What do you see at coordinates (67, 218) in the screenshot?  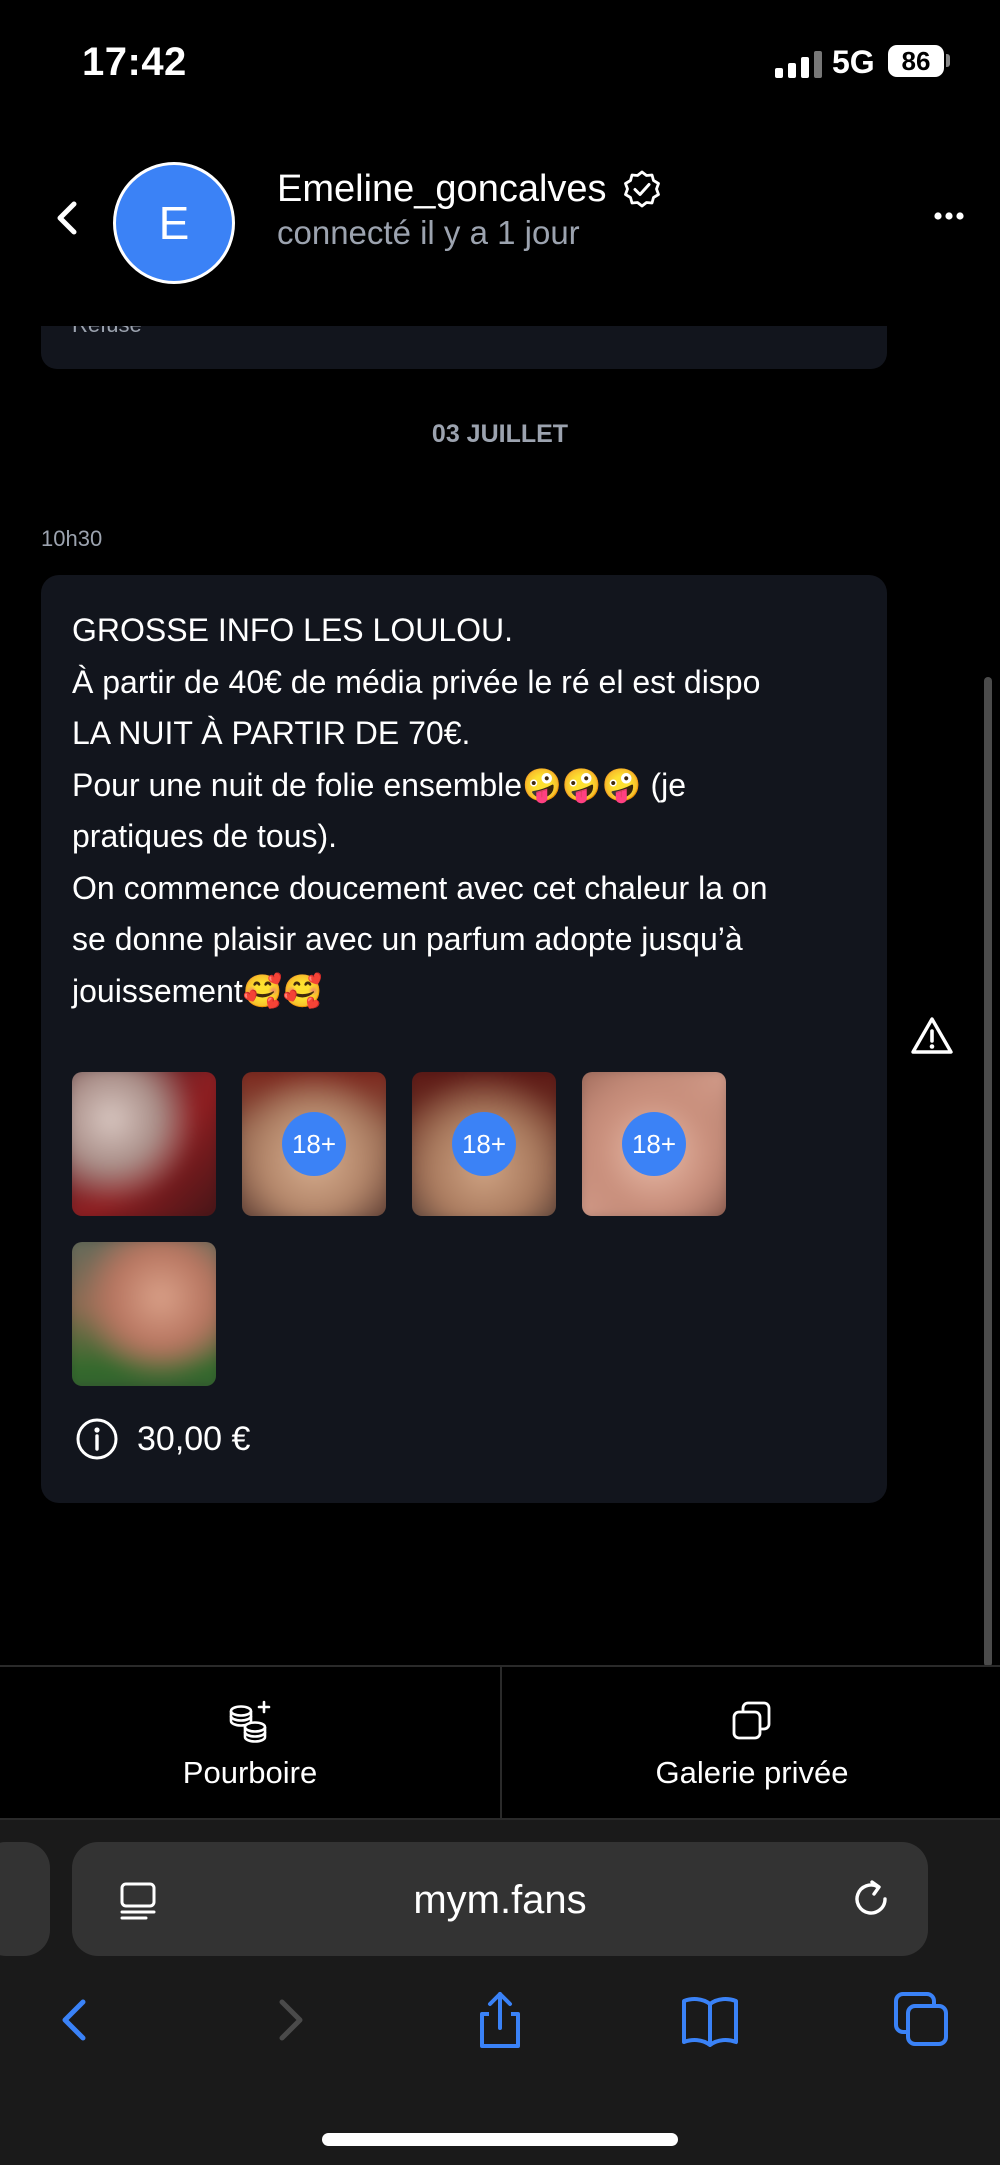 I see `back-button` at bounding box center [67, 218].